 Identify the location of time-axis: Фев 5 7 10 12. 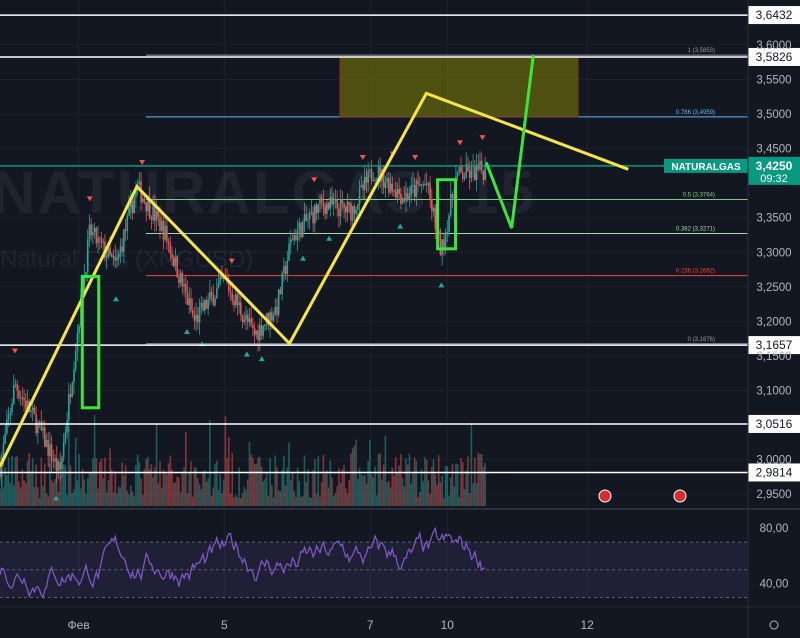
(423, 625).